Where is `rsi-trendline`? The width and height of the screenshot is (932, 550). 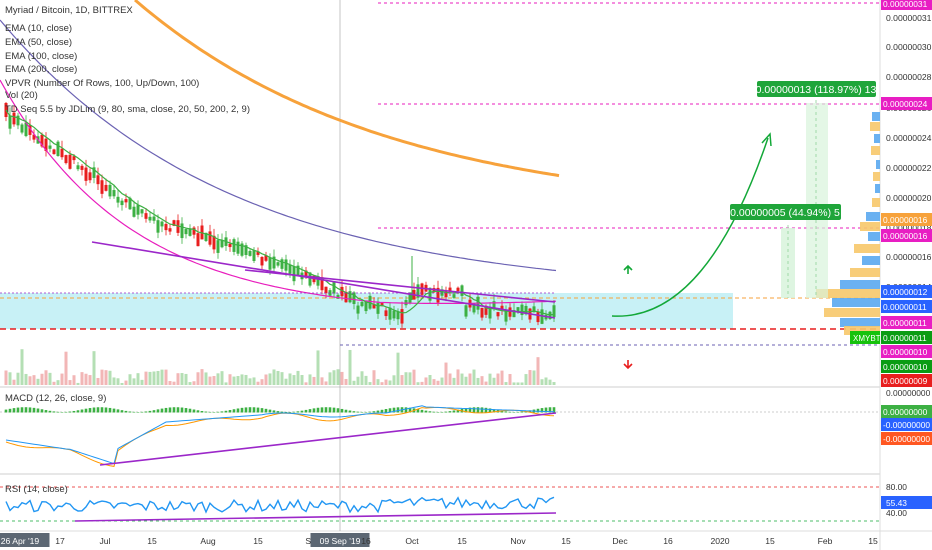
rsi-trendline is located at coordinates (315, 517).